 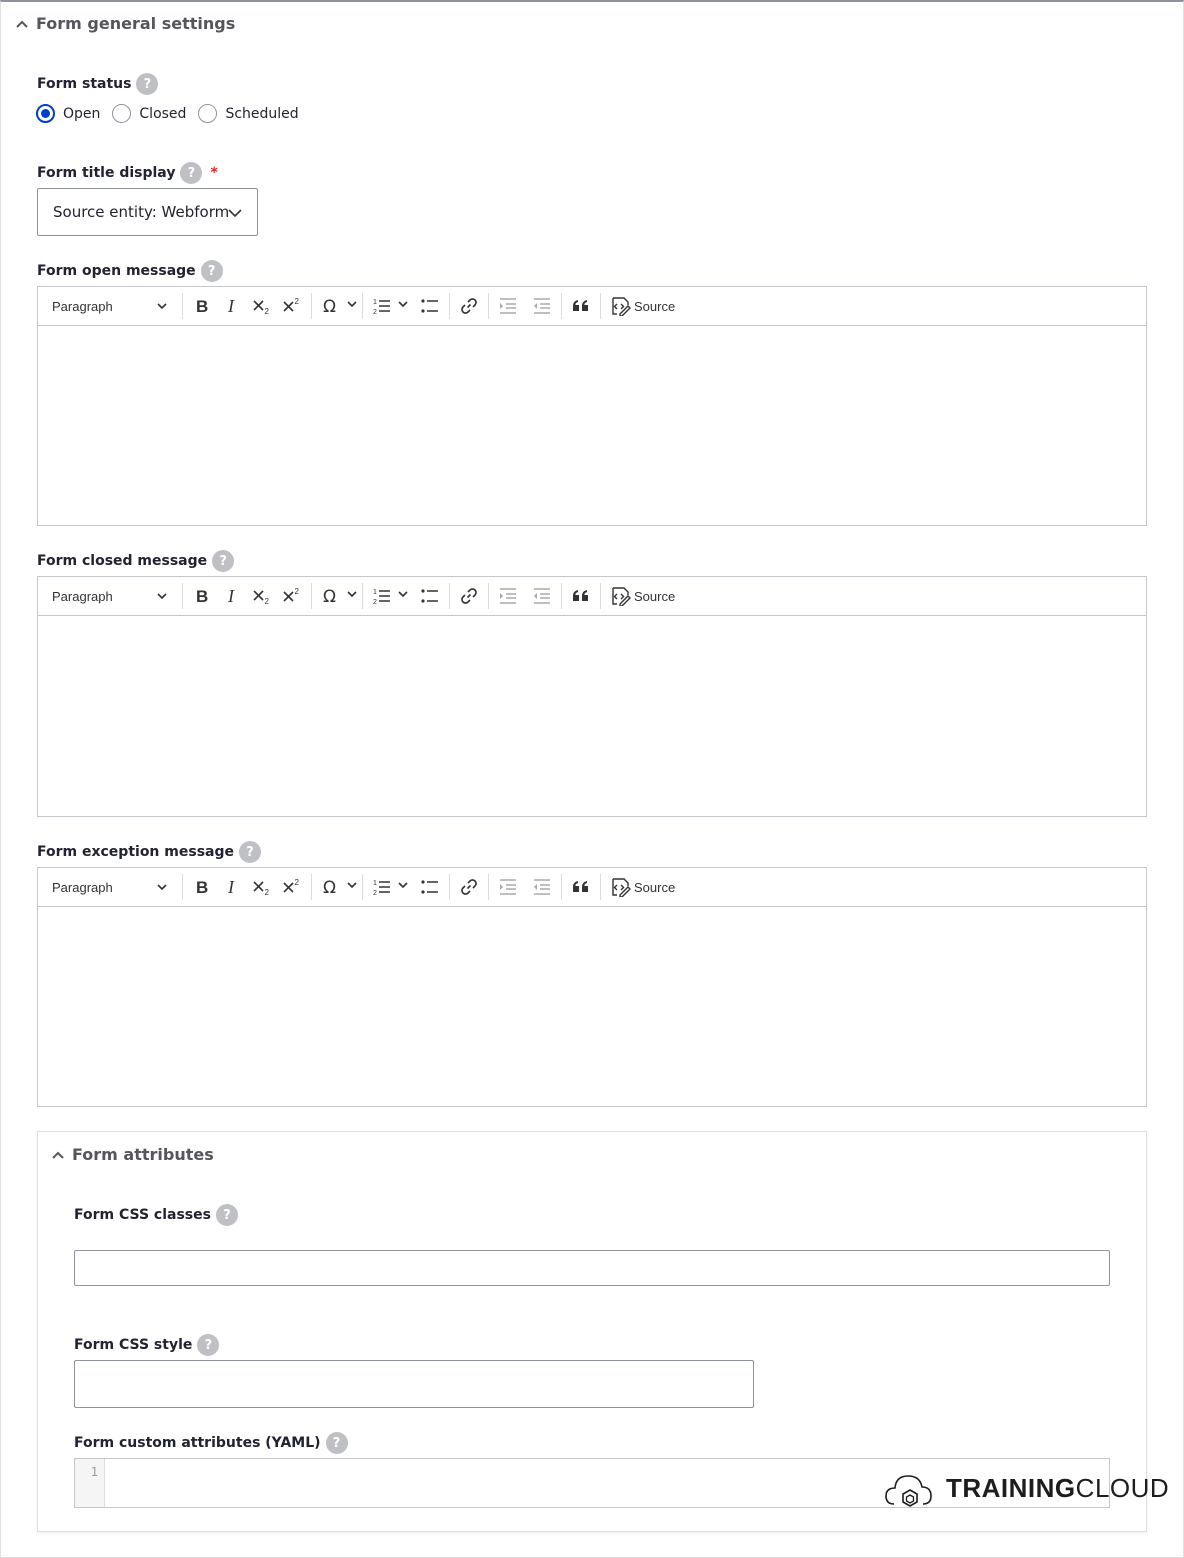 What do you see at coordinates (147, 1345) in the screenshot?
I see `form-css-style-label: Form CSS style ?` at bounding box center [147, 1345].